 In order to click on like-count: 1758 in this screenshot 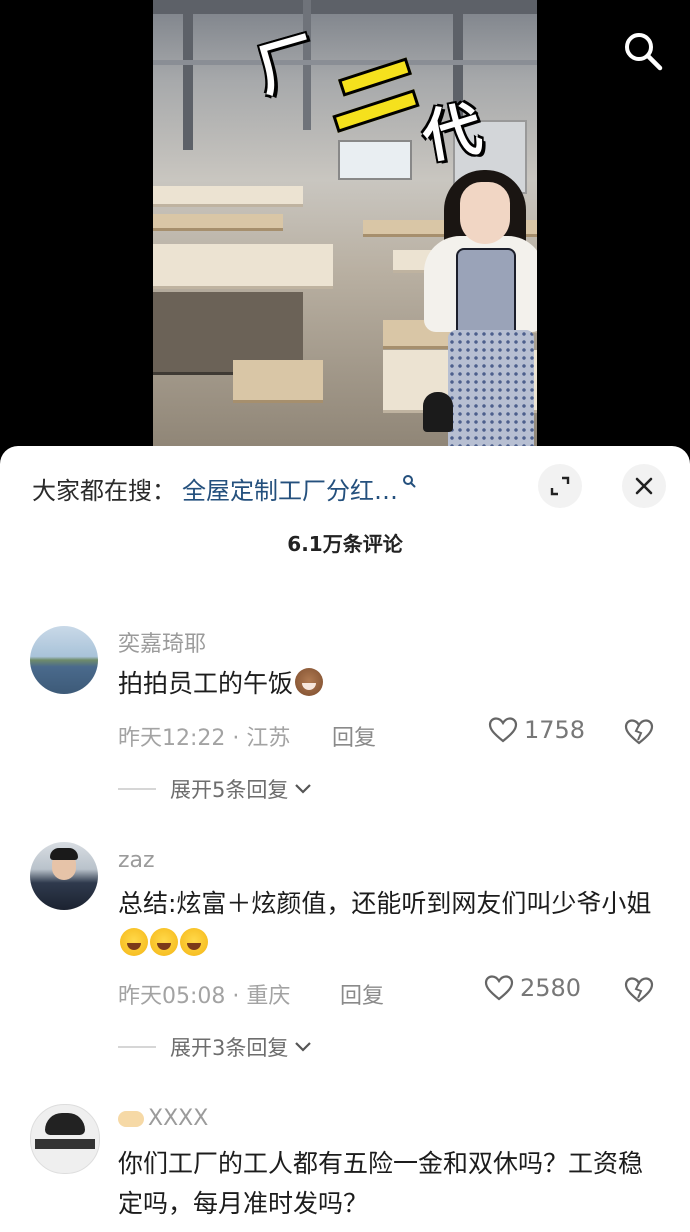, I will do `click(555, 730)`.